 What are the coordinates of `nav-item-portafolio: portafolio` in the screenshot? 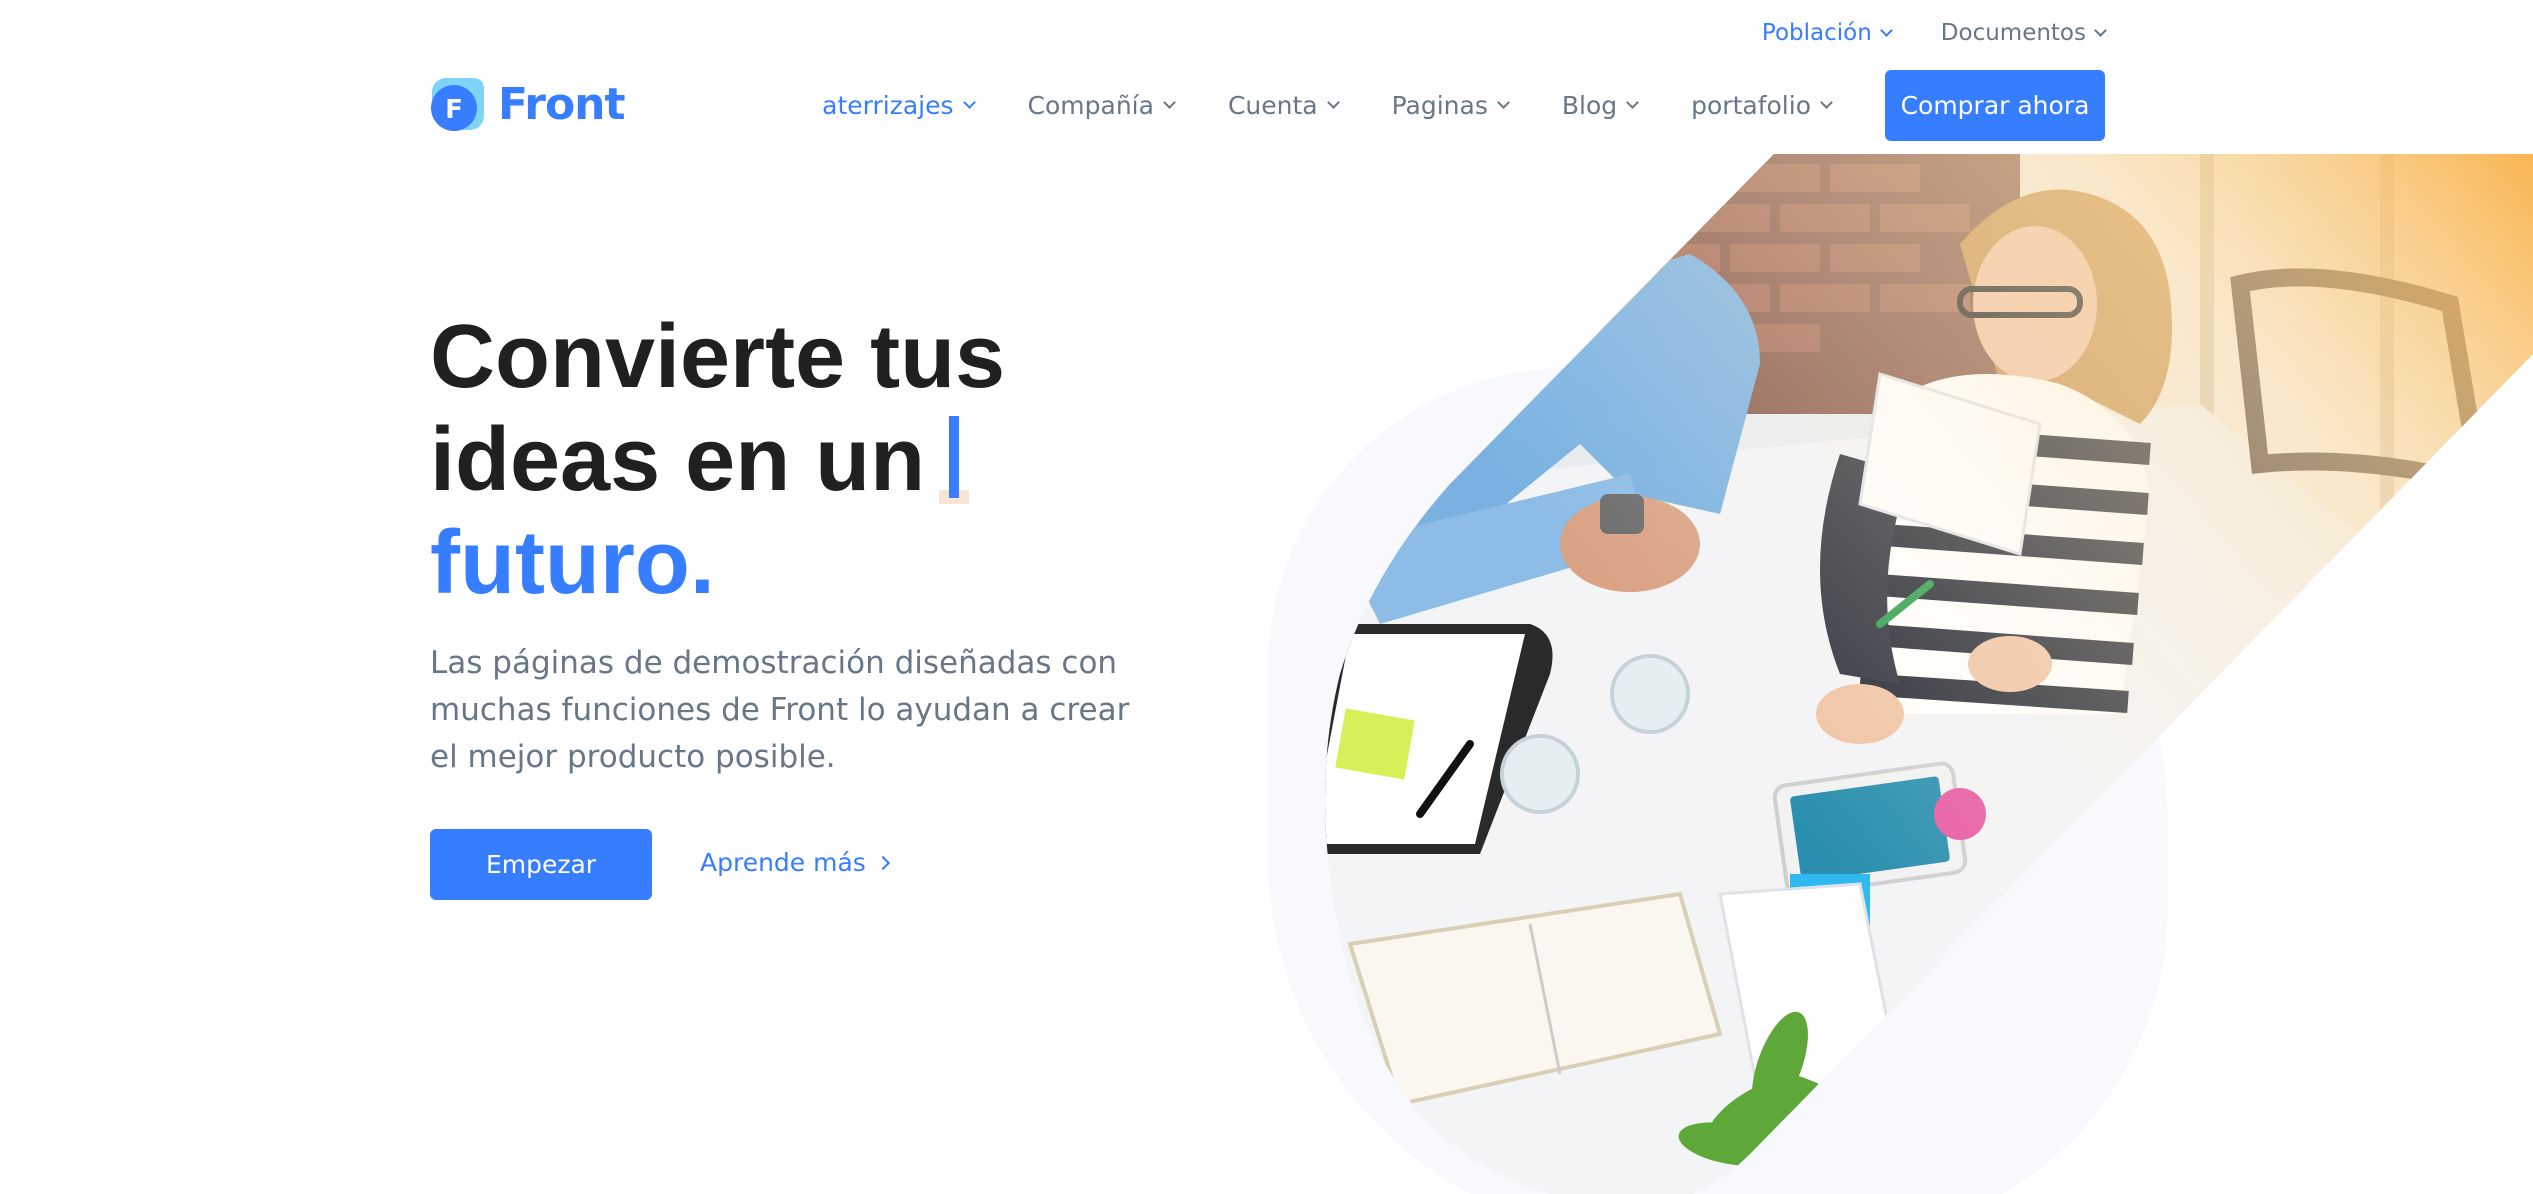 It's located at (1762, 105).